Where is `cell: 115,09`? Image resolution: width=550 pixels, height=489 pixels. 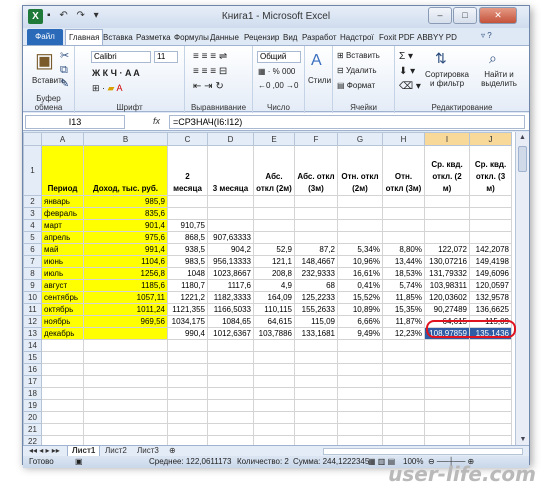
cell: 115,09 is located at coordinates (316, 321).